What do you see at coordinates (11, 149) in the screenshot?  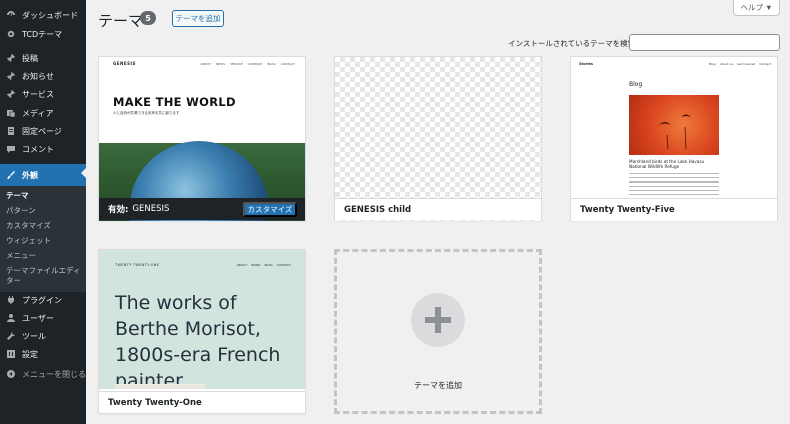 I see `comment-icon` at bounding box center [11, 149].